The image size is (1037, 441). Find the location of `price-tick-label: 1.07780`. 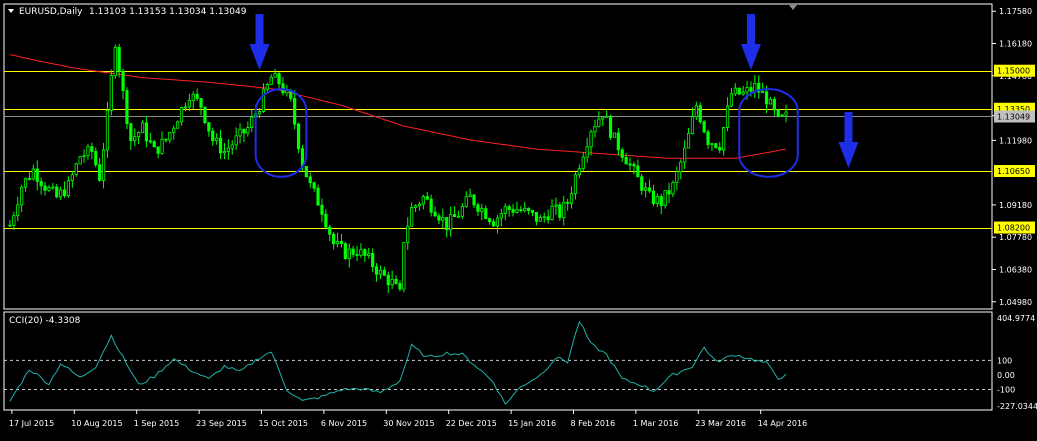

price-tick-label: 1.07780 is located at coordinates (1015, 237).